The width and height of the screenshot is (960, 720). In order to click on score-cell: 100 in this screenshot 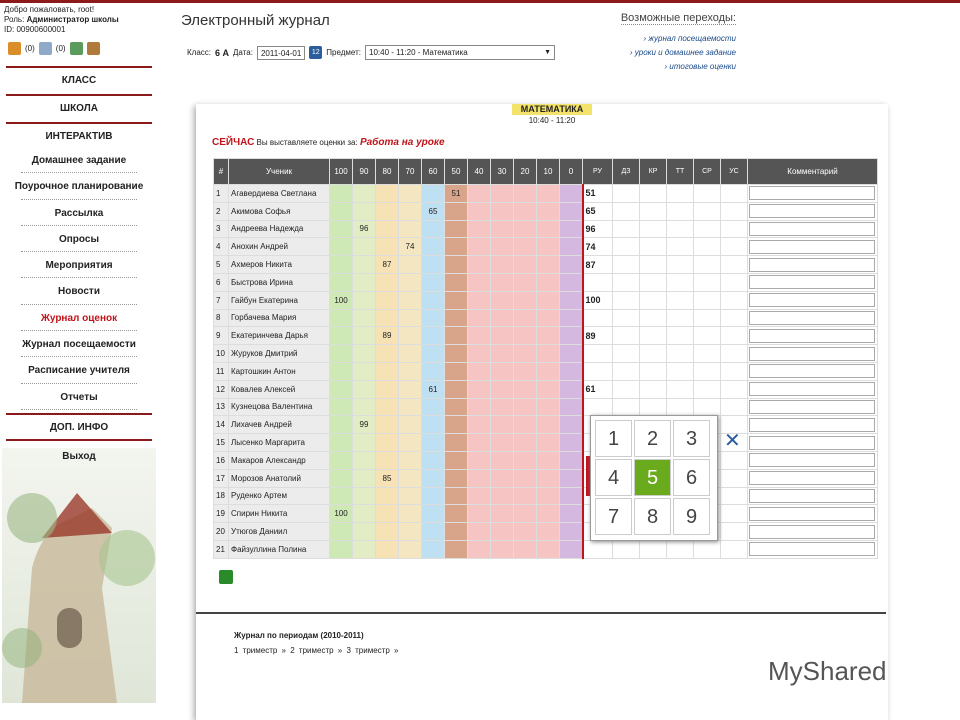, I will do `click(341, 300)`.